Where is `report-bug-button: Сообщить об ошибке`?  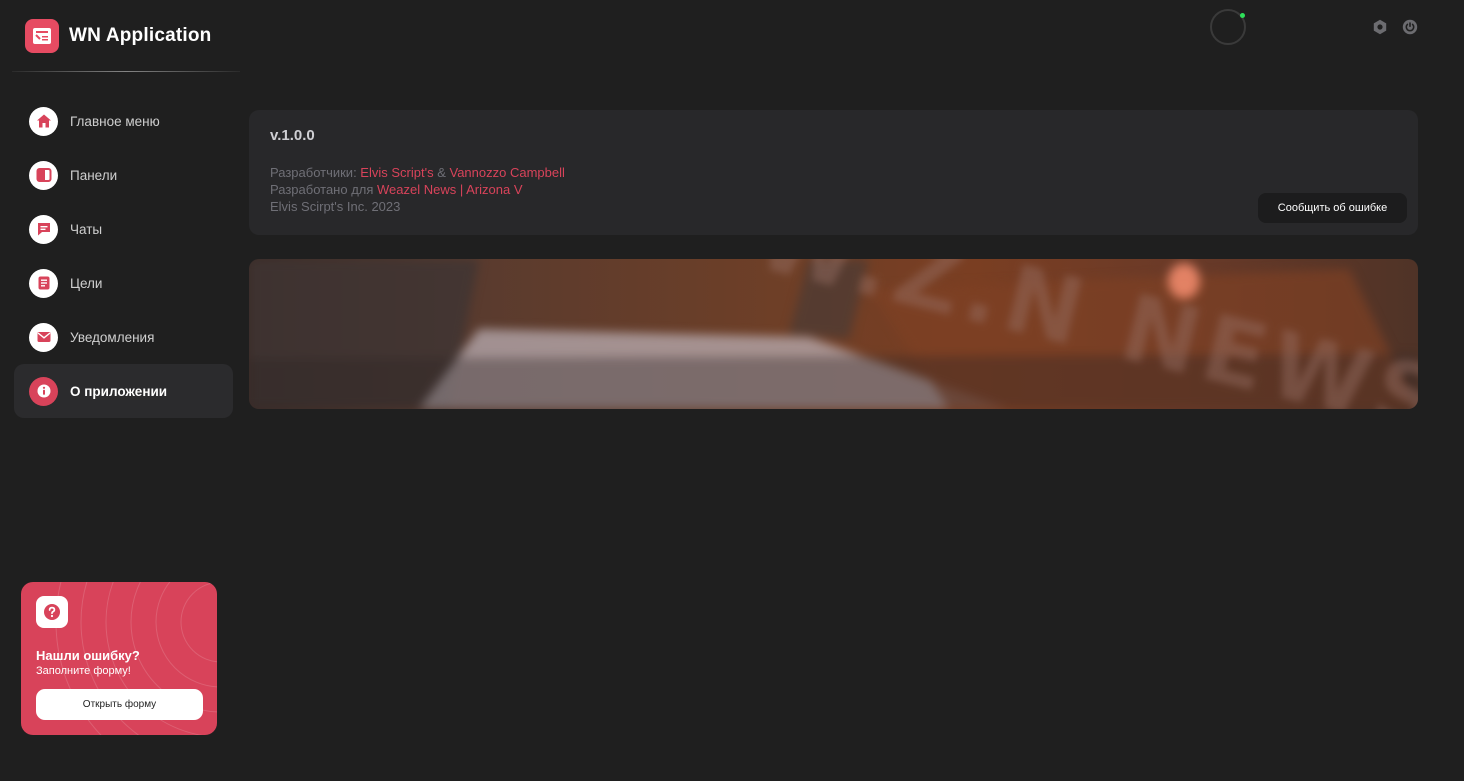 report-bug-button: Сообщить об ошибке is located at coordinates (1332, 208).